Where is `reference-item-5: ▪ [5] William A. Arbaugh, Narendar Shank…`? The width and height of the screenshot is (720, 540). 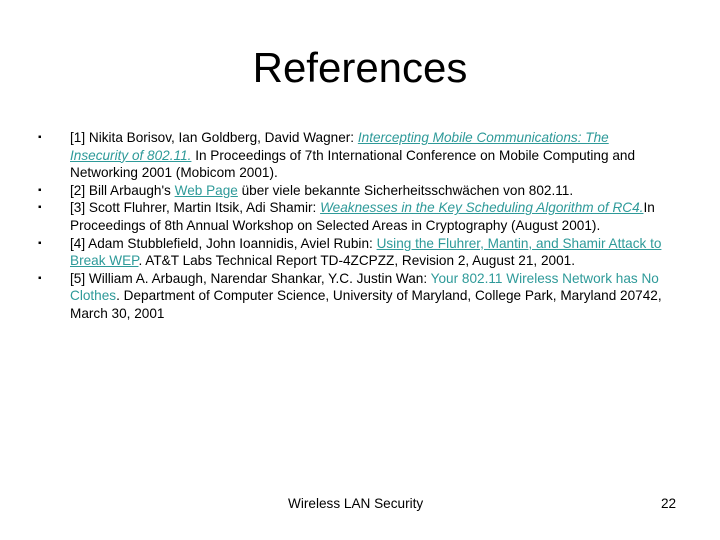
reference-item-5: ▪ [5] William A. Arbaugh, Narendar Shank… is located at coordinates (358, 296).